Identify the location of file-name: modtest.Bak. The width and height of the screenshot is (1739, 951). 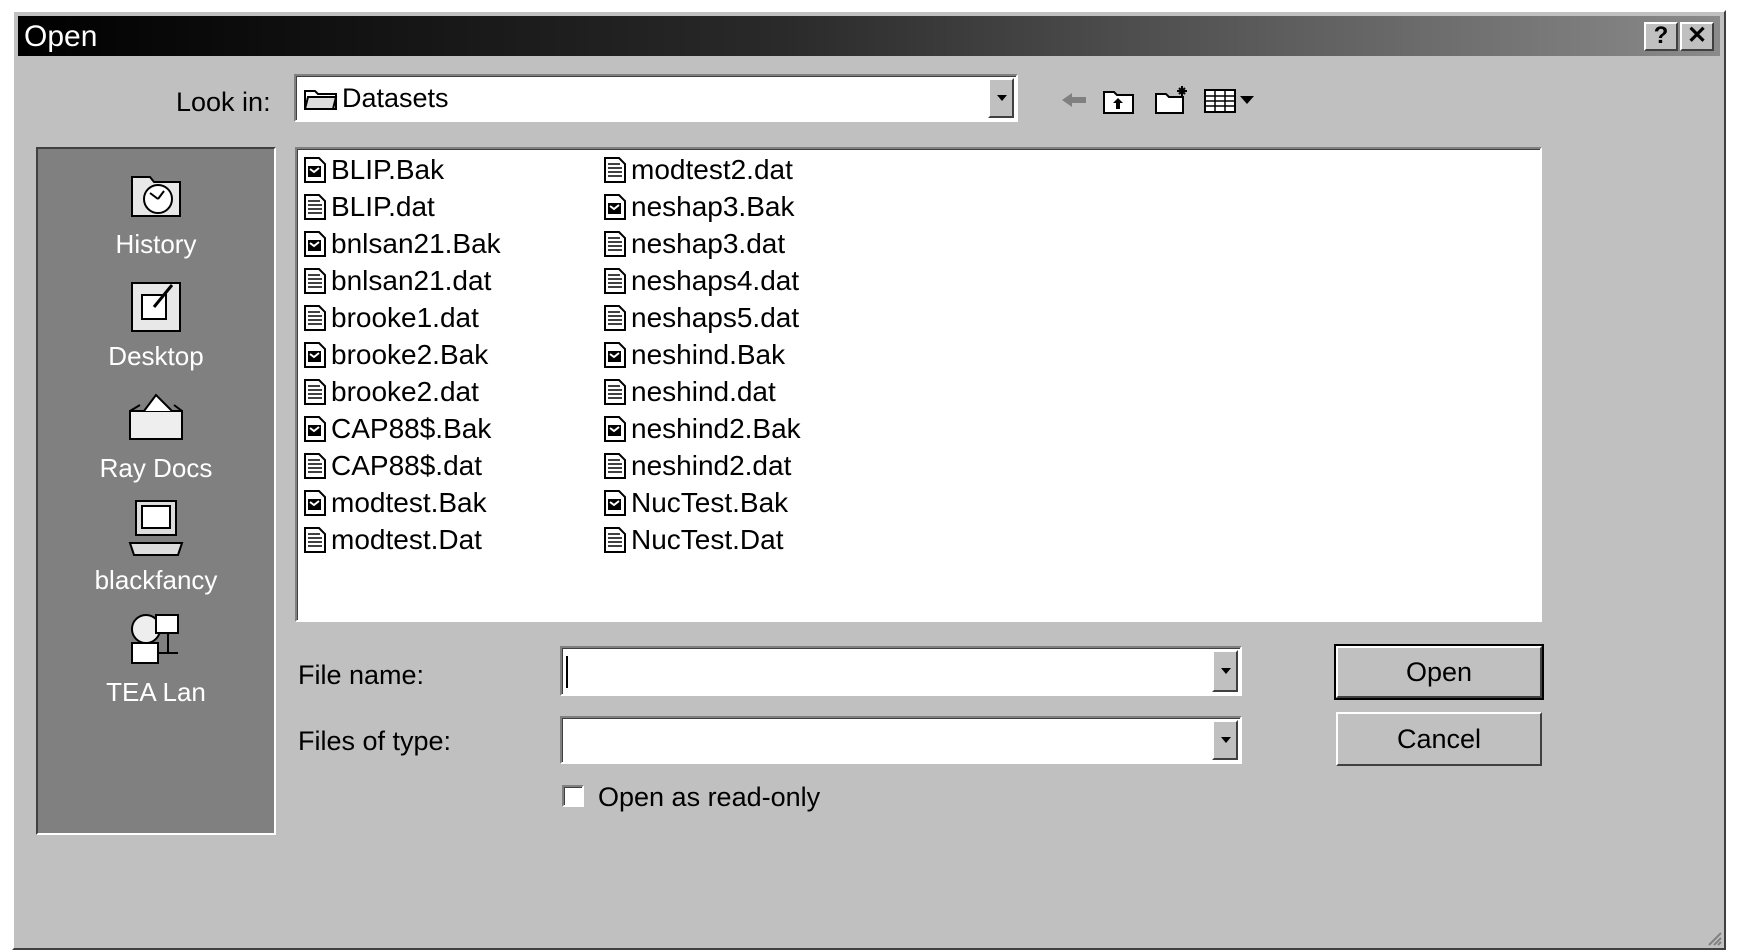
(409, 502).